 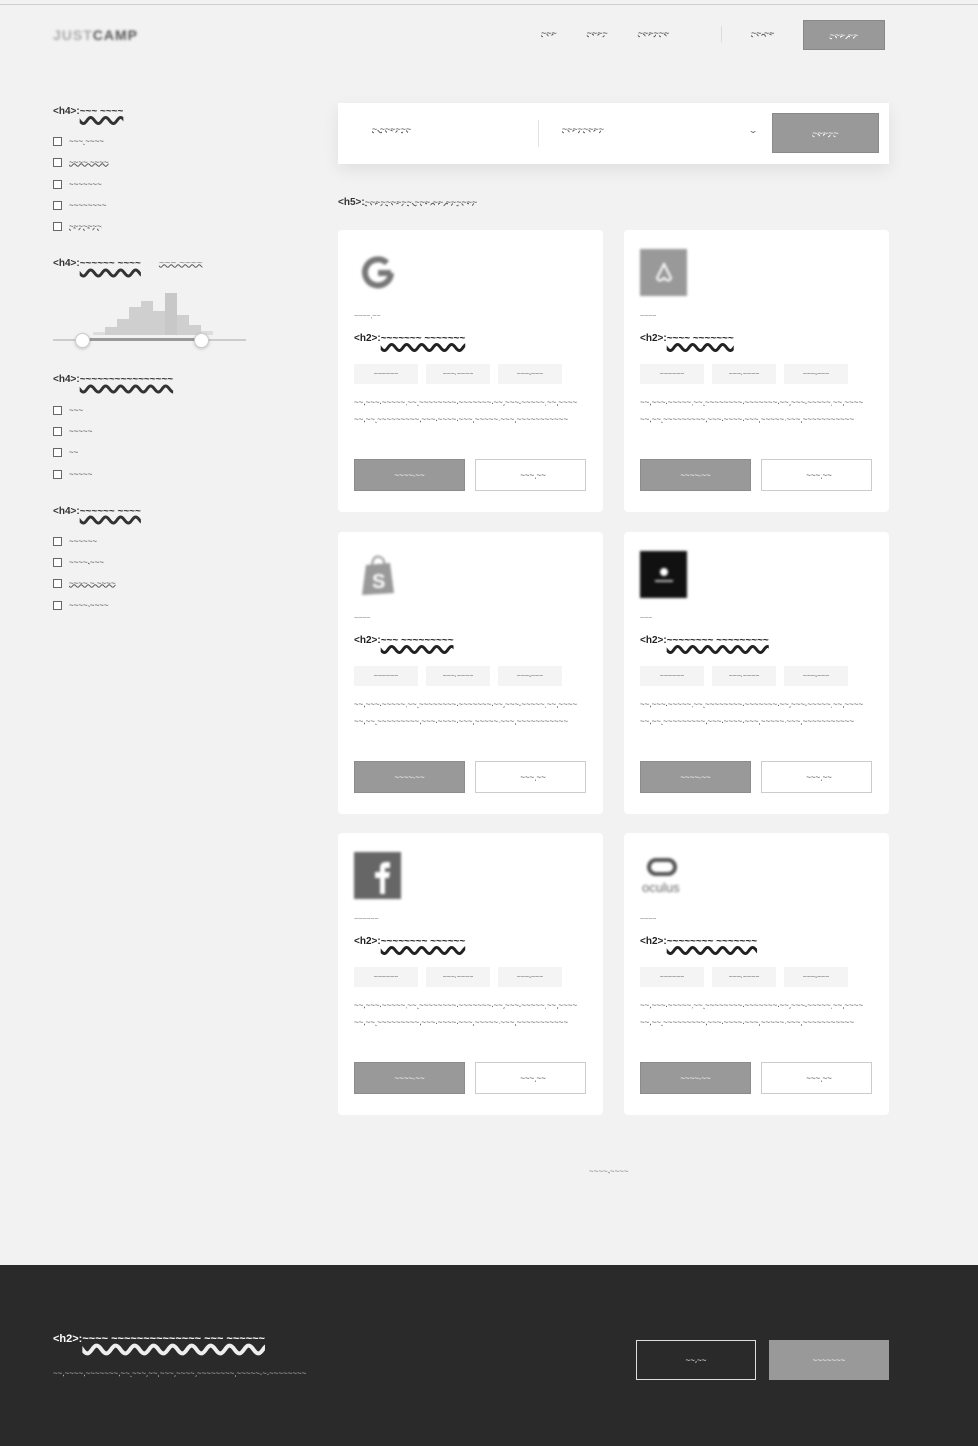 I want to click on chevron-down-icon: ⌄, so click(x=753, y=130).